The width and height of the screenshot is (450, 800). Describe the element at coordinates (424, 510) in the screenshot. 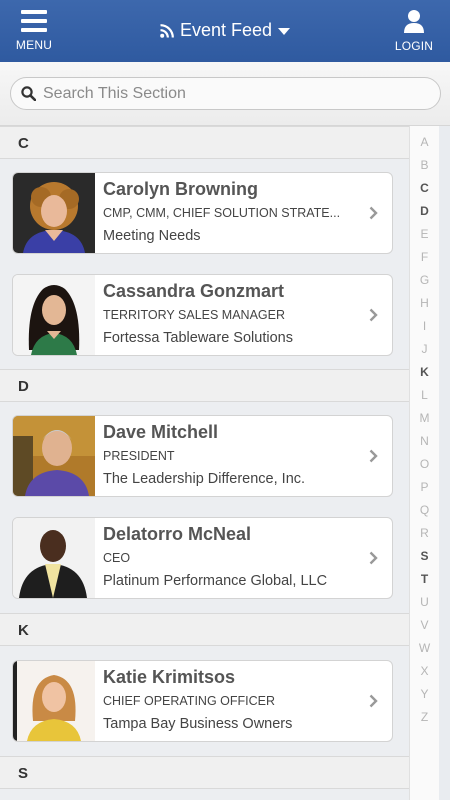

I see `alpha-index-letter: Q` at that location.